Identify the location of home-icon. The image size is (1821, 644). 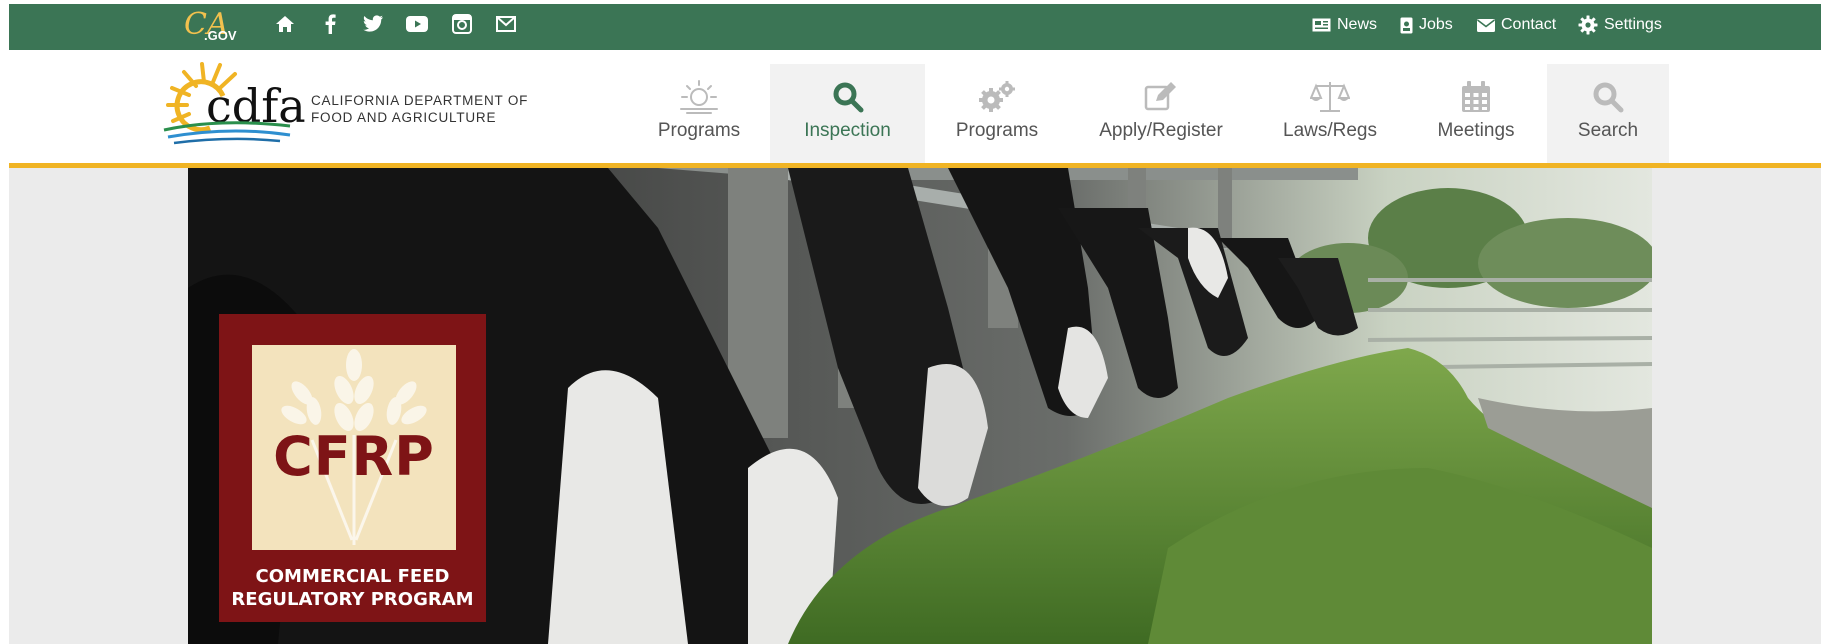
(285, 24).